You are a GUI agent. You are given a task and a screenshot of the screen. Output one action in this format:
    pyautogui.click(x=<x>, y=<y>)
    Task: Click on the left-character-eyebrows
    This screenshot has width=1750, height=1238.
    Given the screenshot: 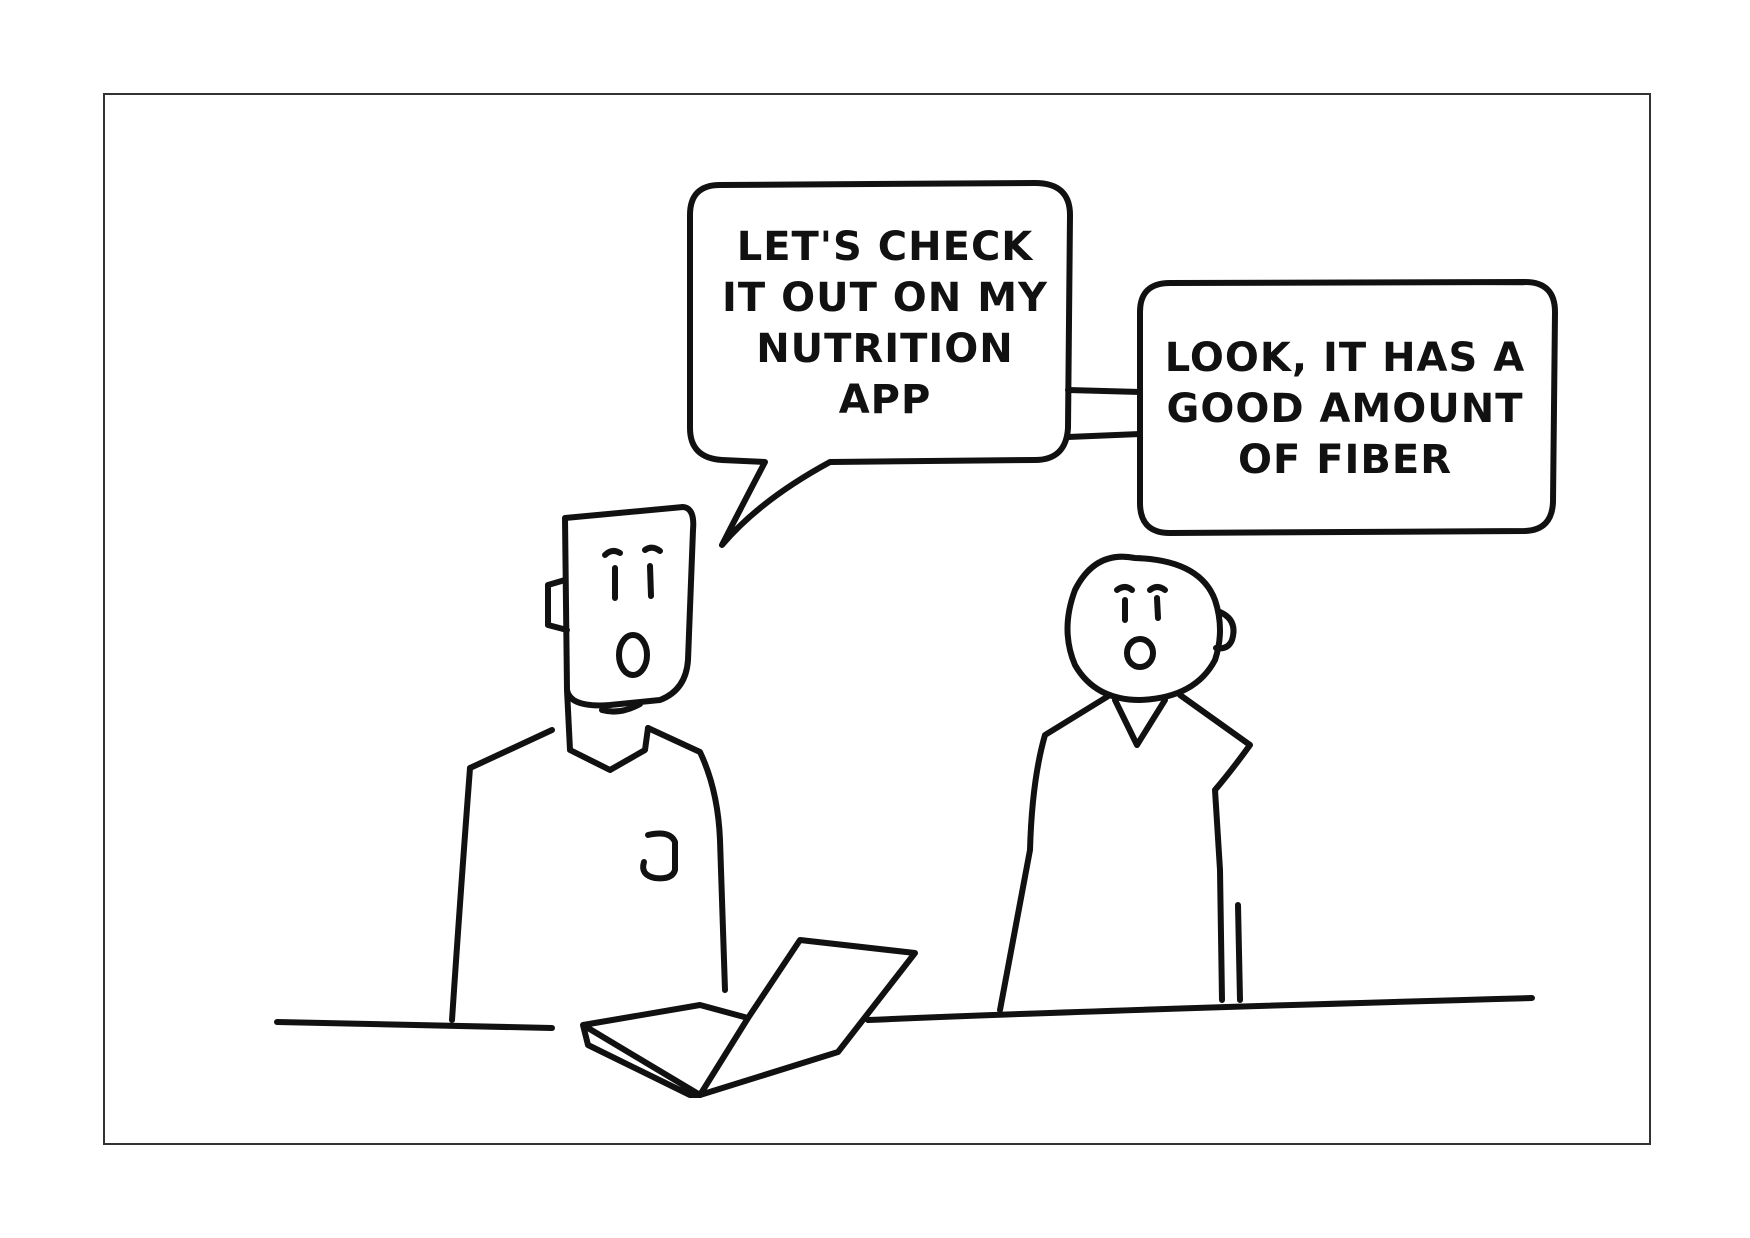 What is the action you would take?
    pyautogui.click(x=632, y=551)
    